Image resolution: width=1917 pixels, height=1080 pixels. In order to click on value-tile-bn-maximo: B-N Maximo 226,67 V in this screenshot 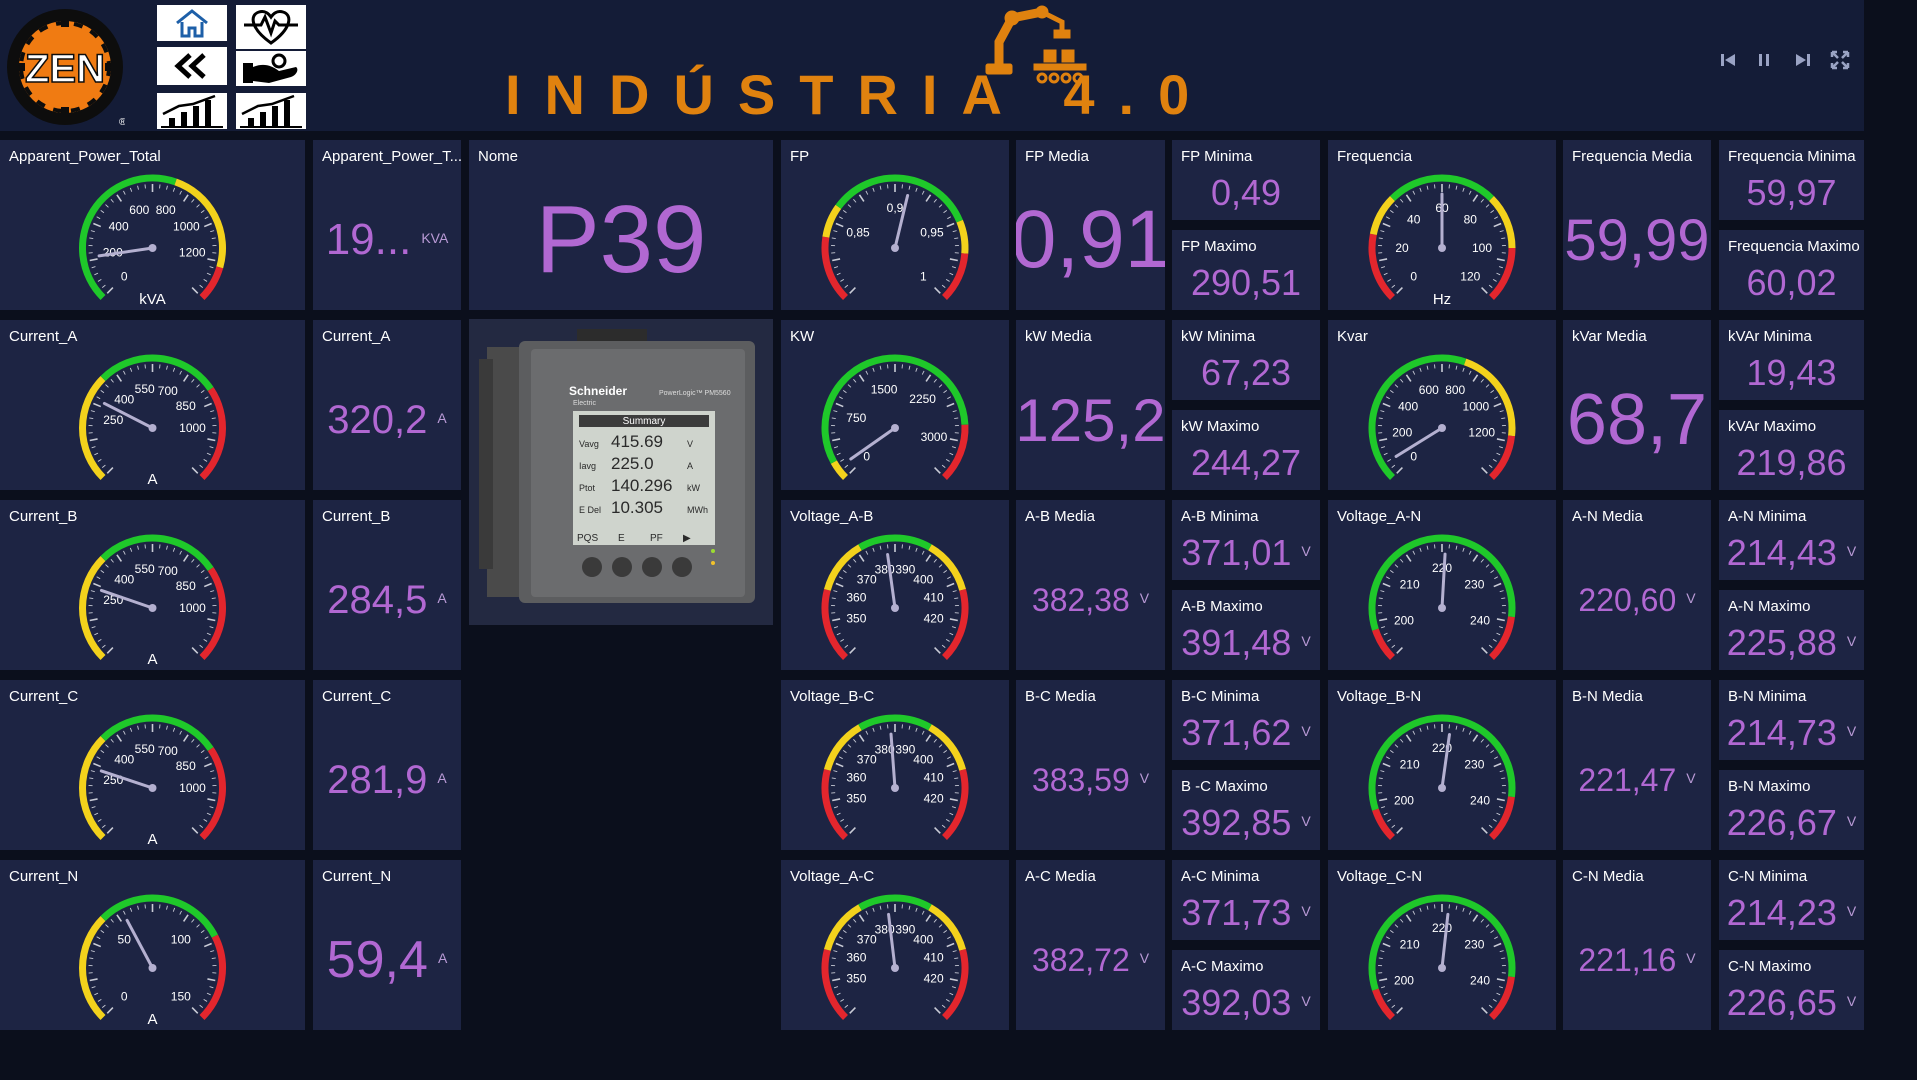, I will do `click(1791, 810)`.